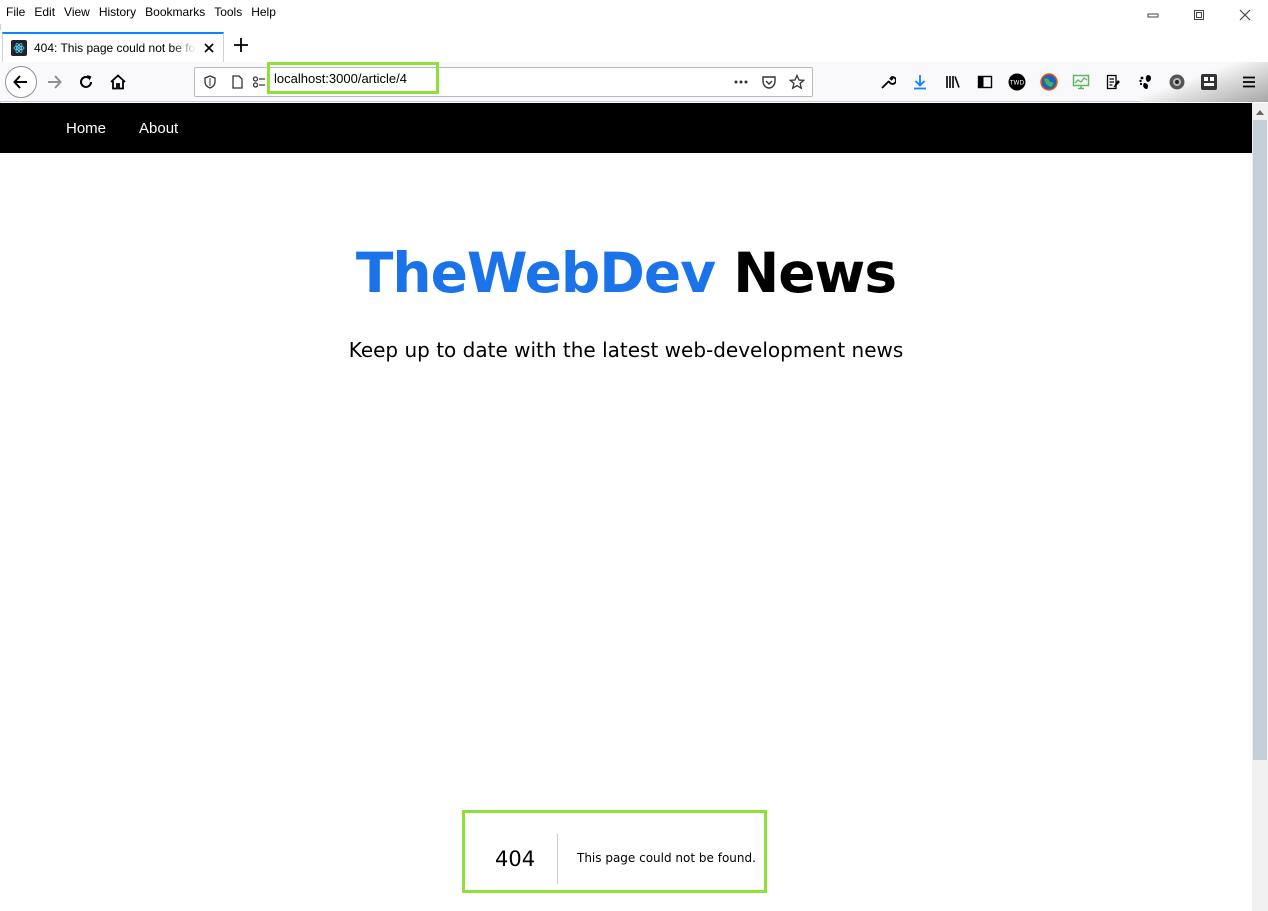 This screenshot has width=1268, height=911. I want to click on maximize-button, so click(1199, 15).